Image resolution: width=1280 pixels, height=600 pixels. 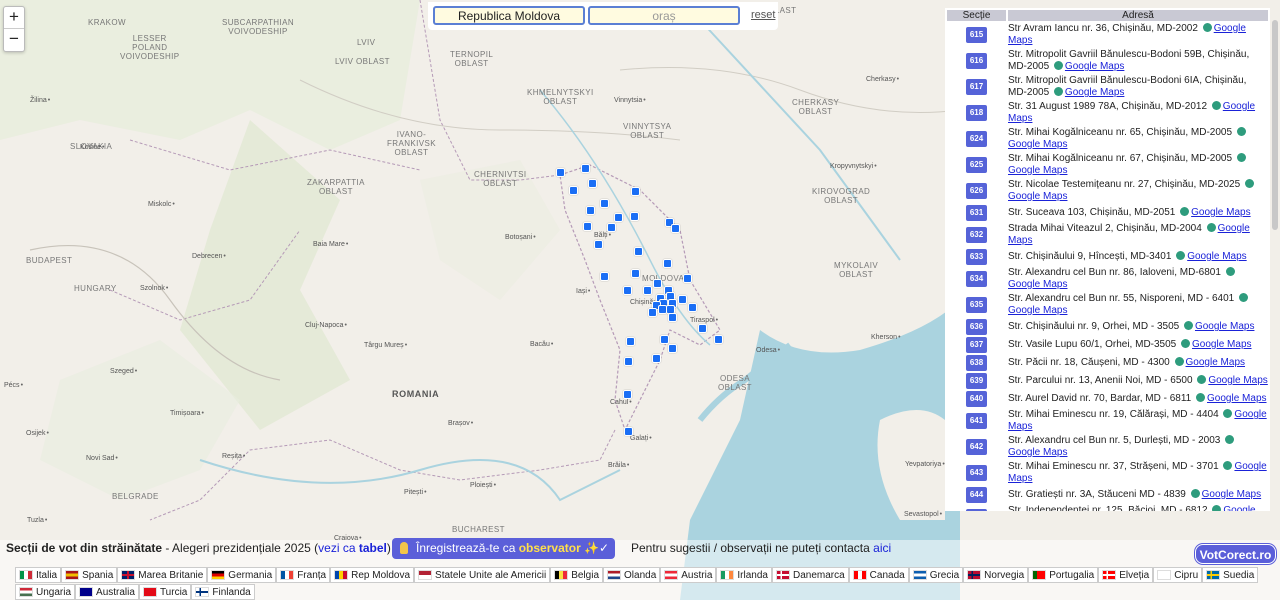 I want to click on country-button: Austria, so click(x=688, y=575).